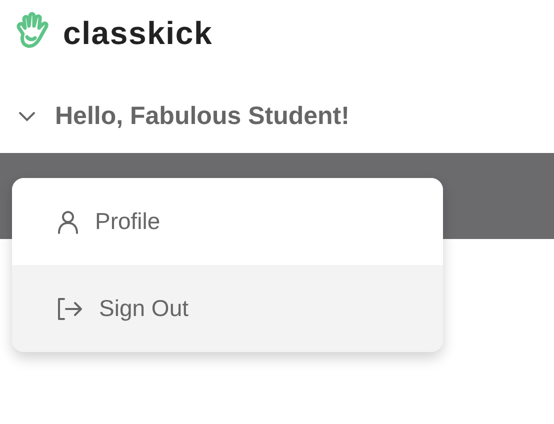  I want to click on greeting: Hello, Fabulous Student!, so click(202, 117).